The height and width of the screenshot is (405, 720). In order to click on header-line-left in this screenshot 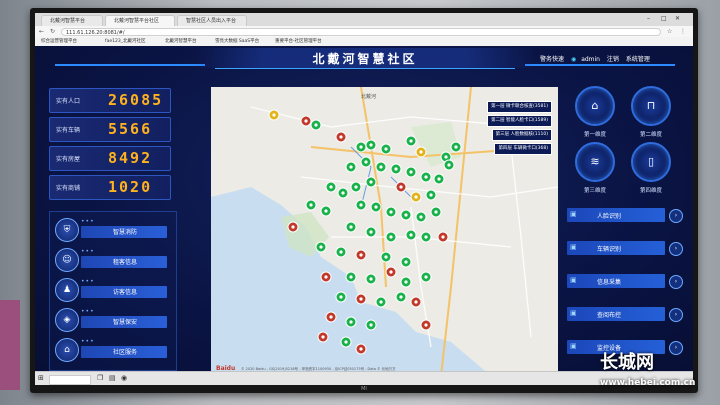, I will do `click(130, 65)`.